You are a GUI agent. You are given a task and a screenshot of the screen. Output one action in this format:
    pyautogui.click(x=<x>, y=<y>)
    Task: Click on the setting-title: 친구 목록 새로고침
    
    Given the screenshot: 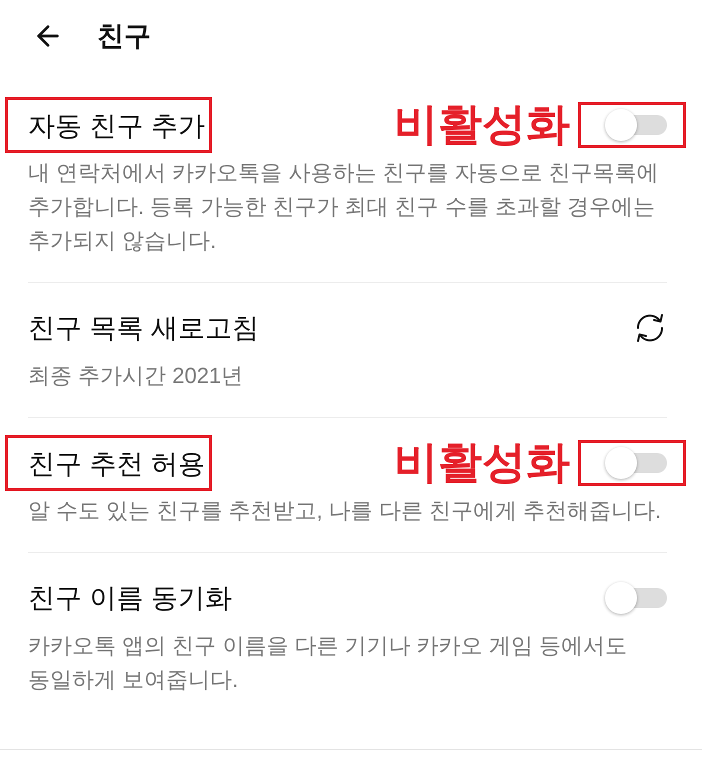 What is the action you would take?
    pyautogui.click(x=144, y=328)
    